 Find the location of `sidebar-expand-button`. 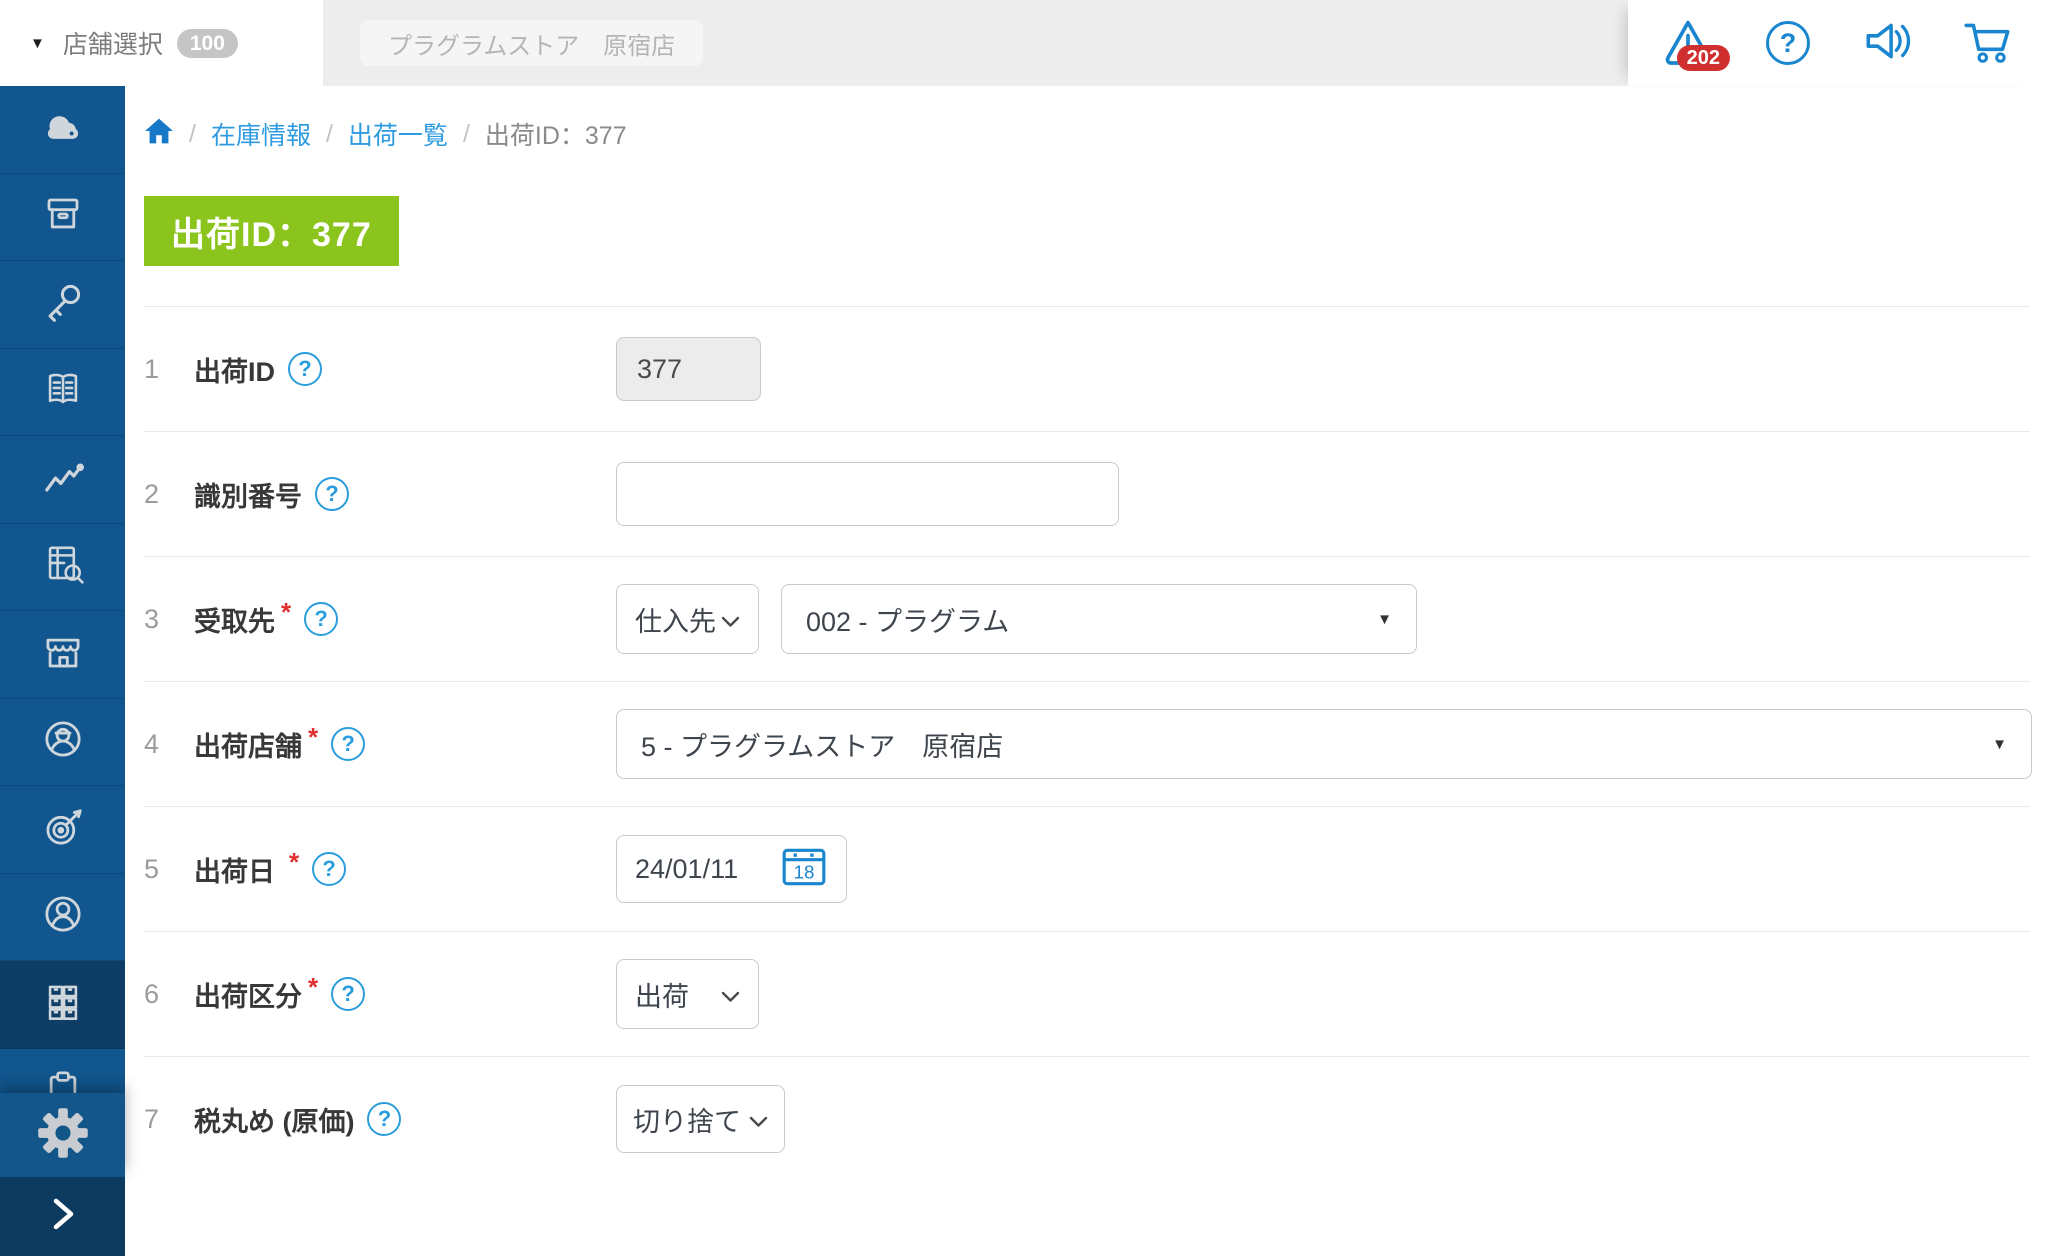

sidebar-expand-button is located at coordinates (62, 1216).